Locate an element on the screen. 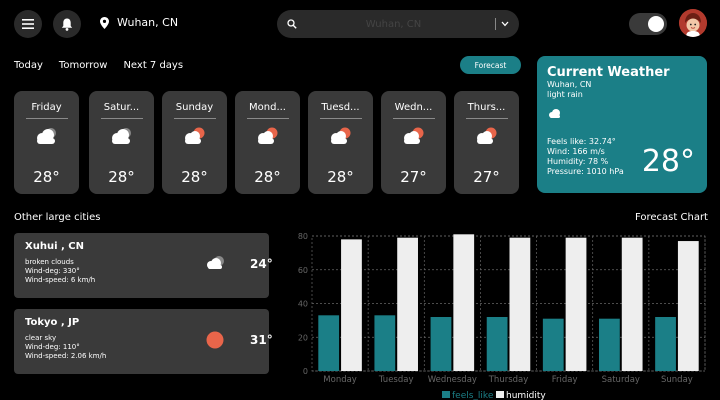  day-tabs: Today Tomorrow Next 7 days is located at coordinates (98, 65).